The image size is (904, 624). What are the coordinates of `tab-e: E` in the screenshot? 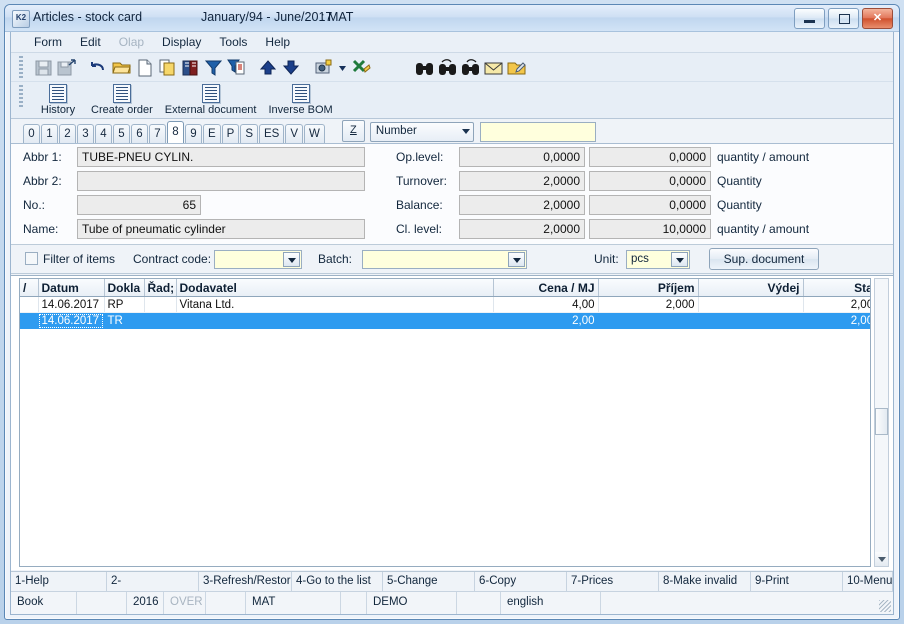 It's located at (212, 133).